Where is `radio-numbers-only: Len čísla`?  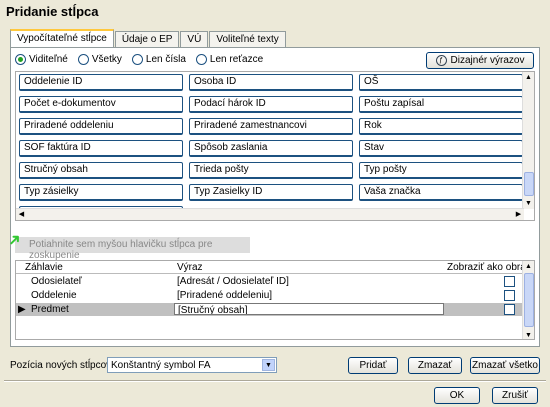
radio-numbers-only: Len čísla is located at coordinates (158, 59).